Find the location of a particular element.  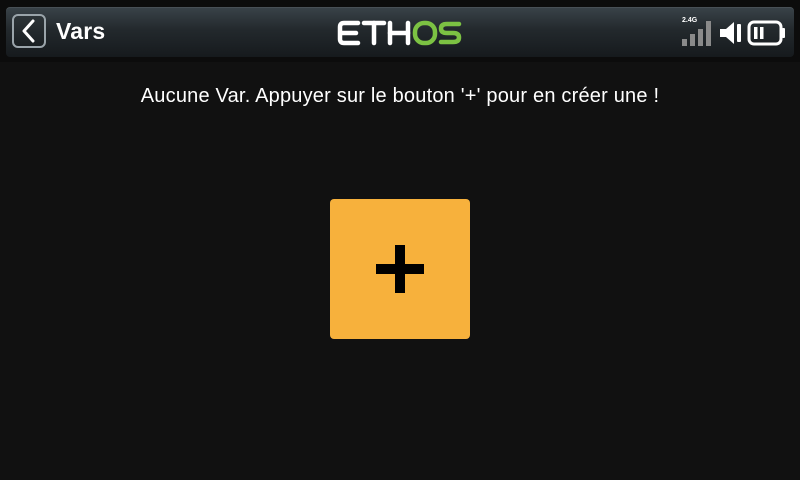

rf-band-label: 2.4G is located at coordinates (690, 20).